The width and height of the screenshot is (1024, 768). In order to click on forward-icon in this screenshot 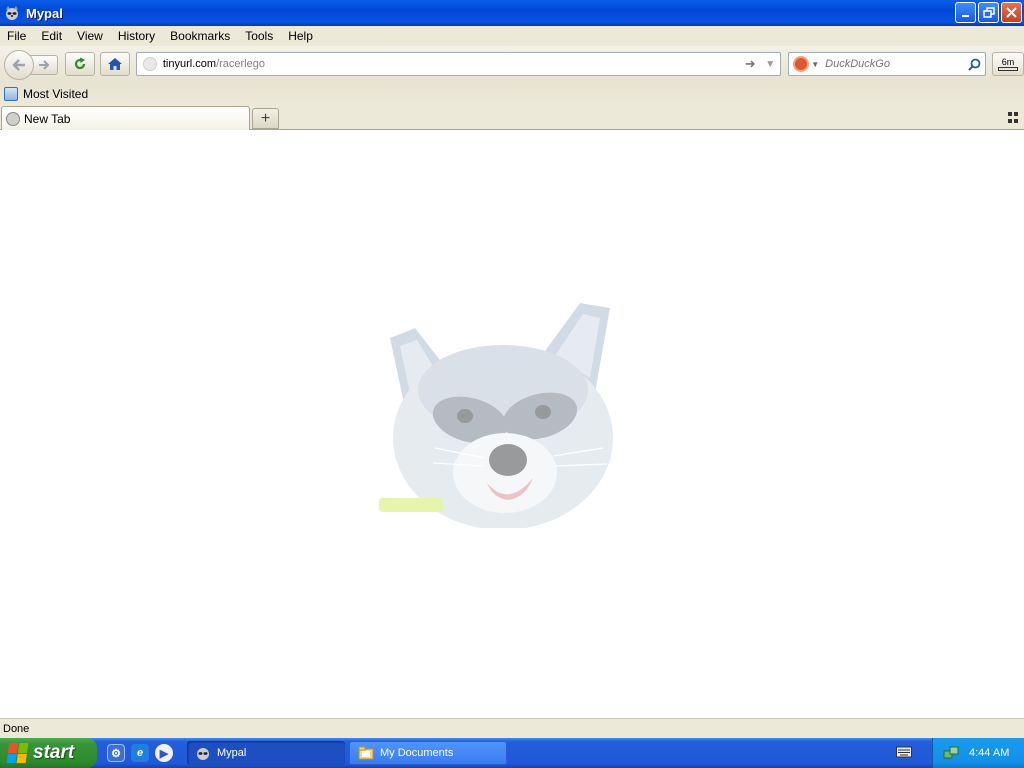, I will do `click(43, 65)`.